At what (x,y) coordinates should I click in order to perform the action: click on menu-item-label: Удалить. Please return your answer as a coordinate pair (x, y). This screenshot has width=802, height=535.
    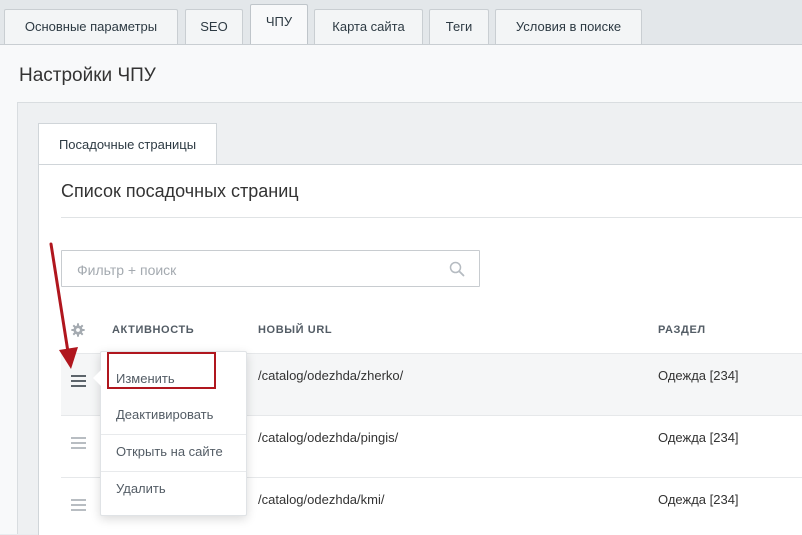
    Looking at the image, I should click on (141, 488).